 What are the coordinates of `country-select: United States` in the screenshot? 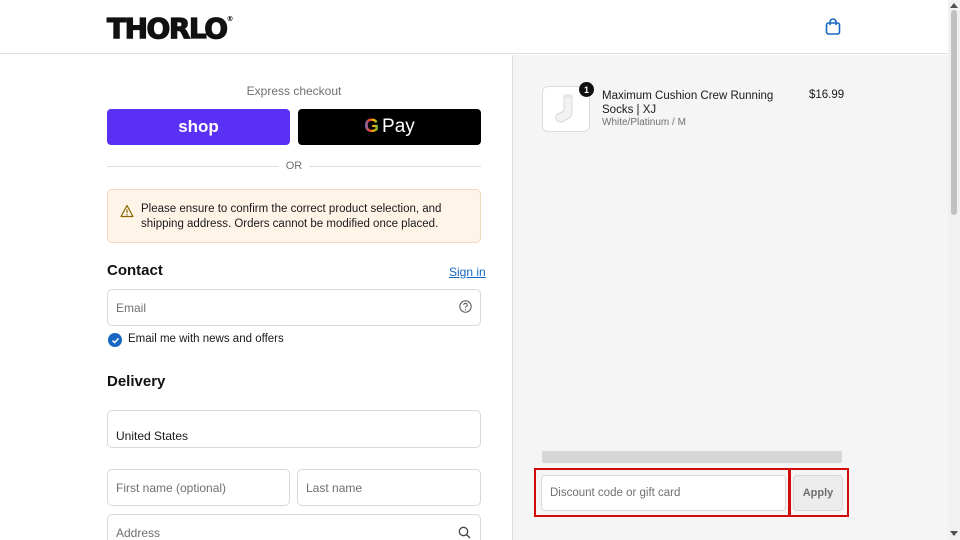 It's located at (294, 429).